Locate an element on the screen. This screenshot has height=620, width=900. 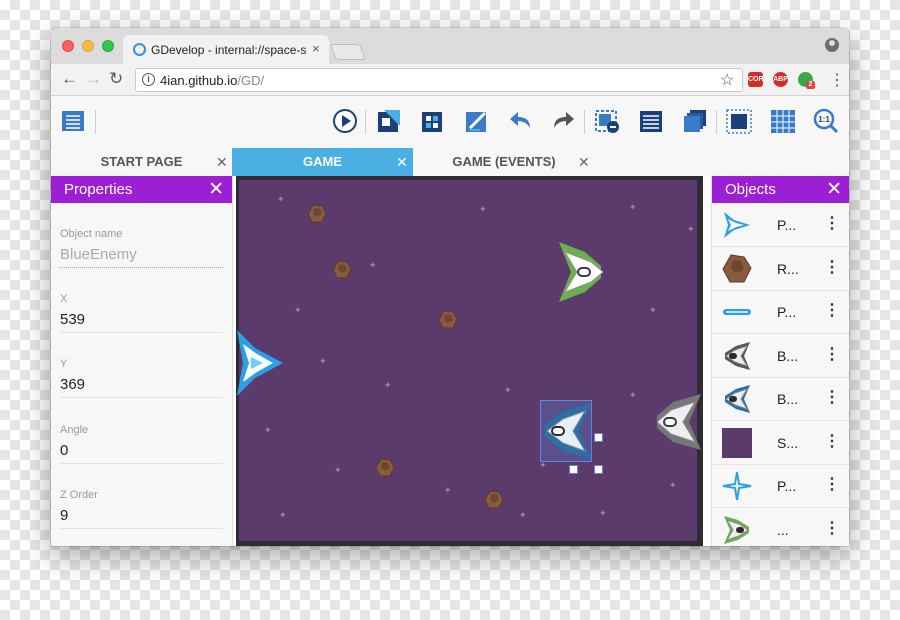
reload-icon: ↻ is located at coordinates (116, 79).